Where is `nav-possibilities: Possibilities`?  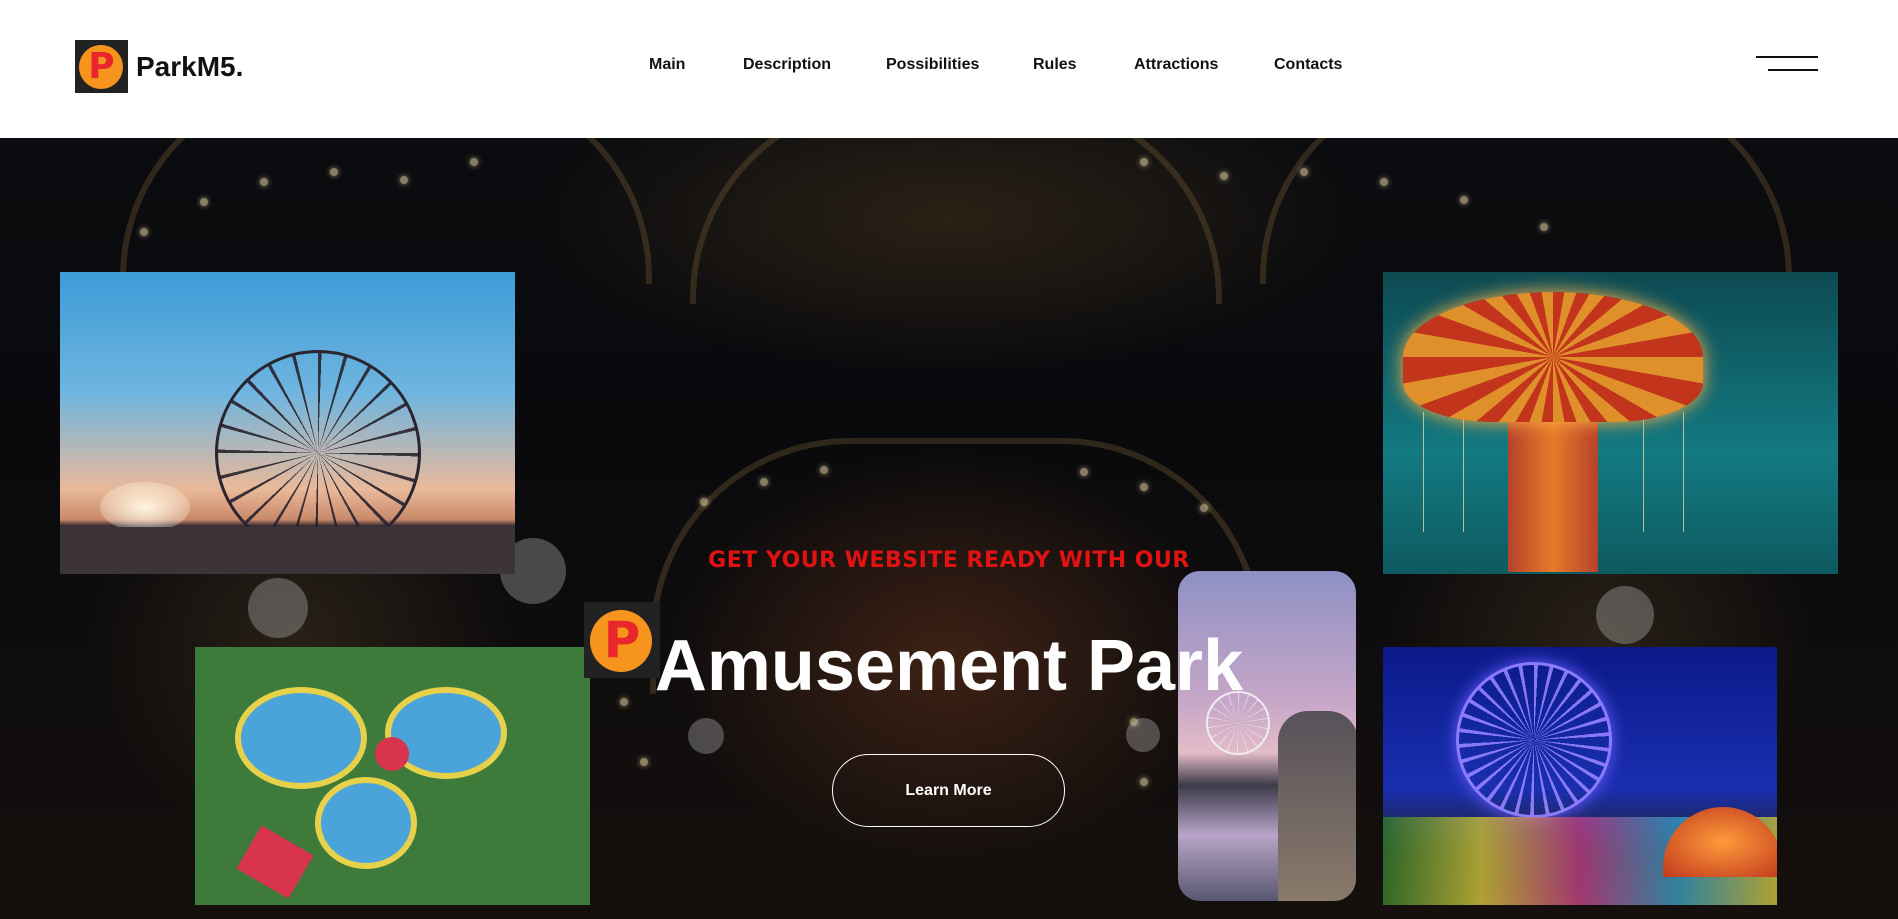
nav-possibilities: Possibilities is located at coordinates (932, 65).